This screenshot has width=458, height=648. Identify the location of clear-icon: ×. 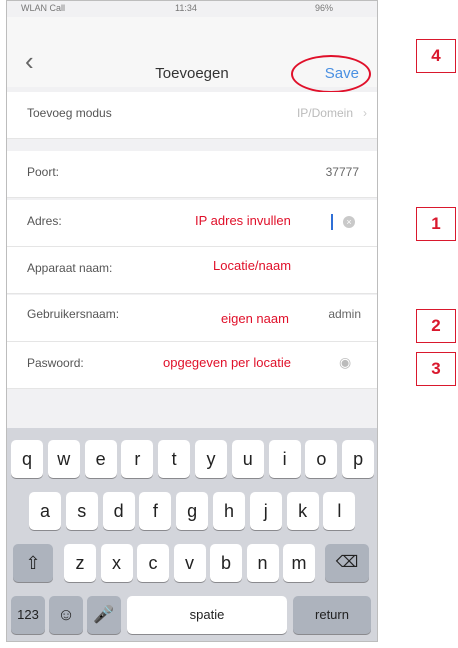
(349, 222).